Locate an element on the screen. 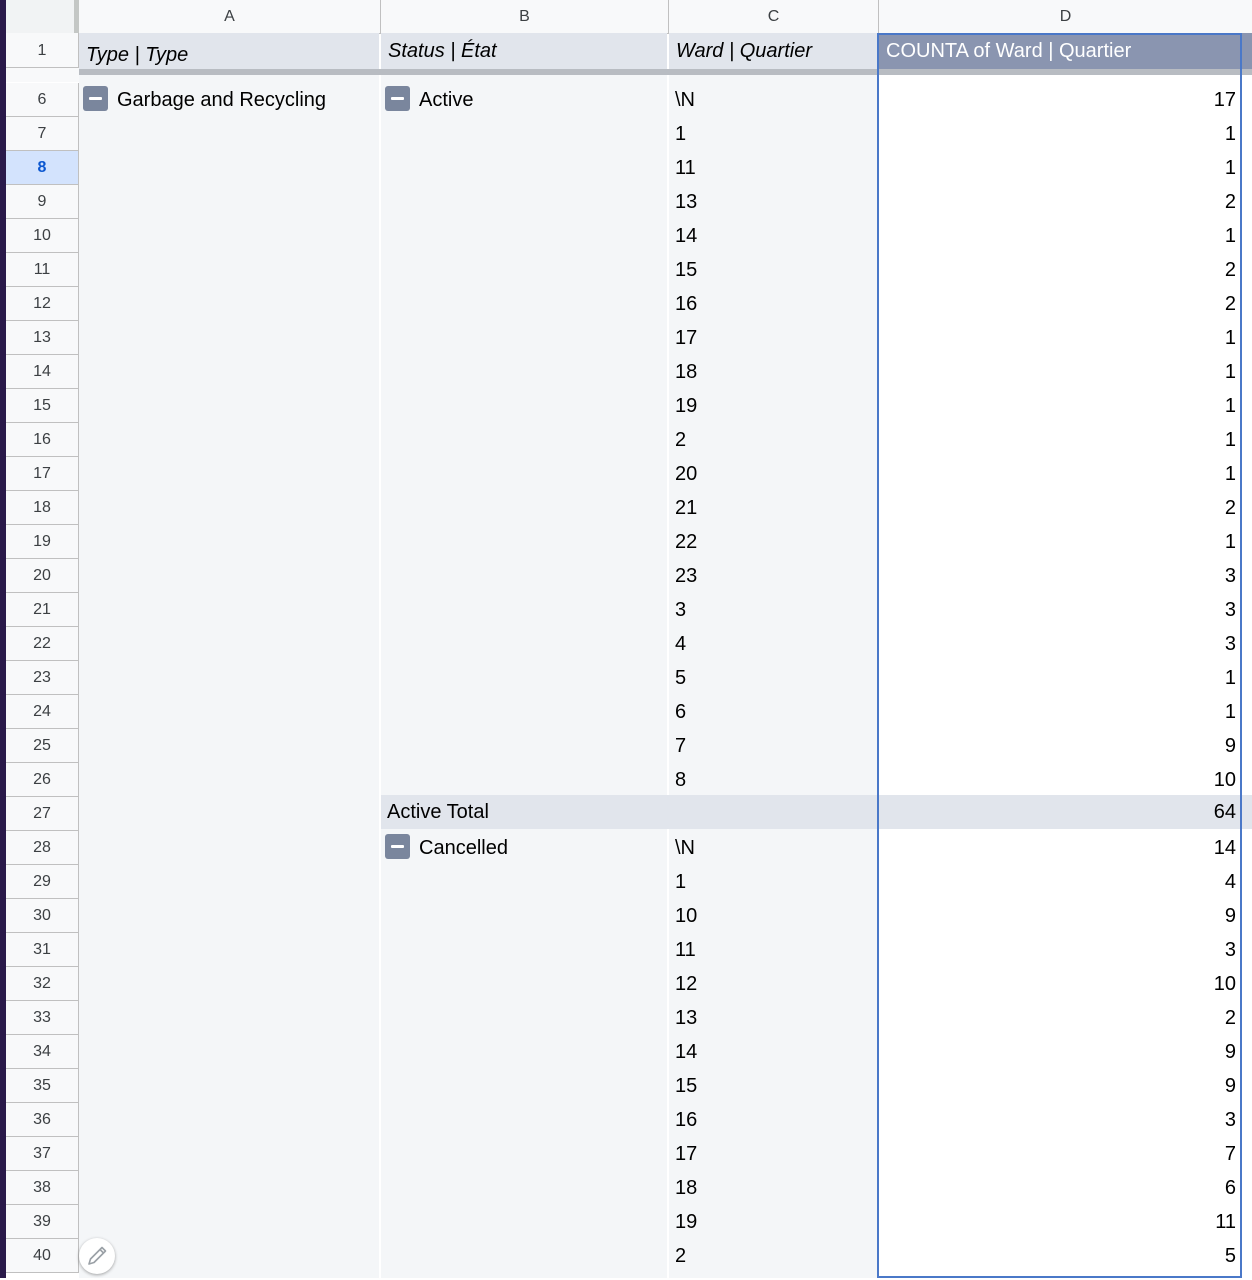  ward-cell: 20 is located at coordinates (775, 474).